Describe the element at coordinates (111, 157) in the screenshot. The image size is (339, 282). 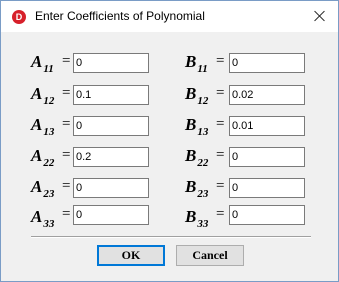
I see `input-a22: 0.2` at that location.